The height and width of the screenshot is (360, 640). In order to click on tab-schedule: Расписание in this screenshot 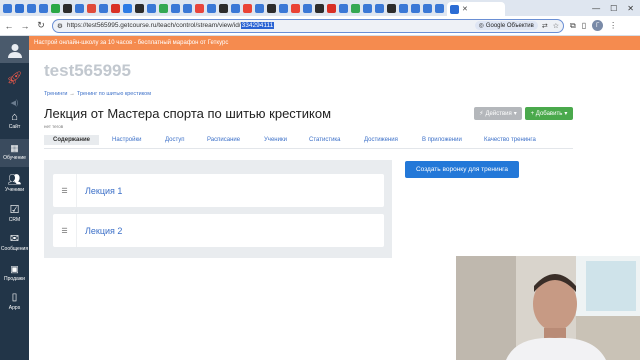, I will do `click(223, 140)`.